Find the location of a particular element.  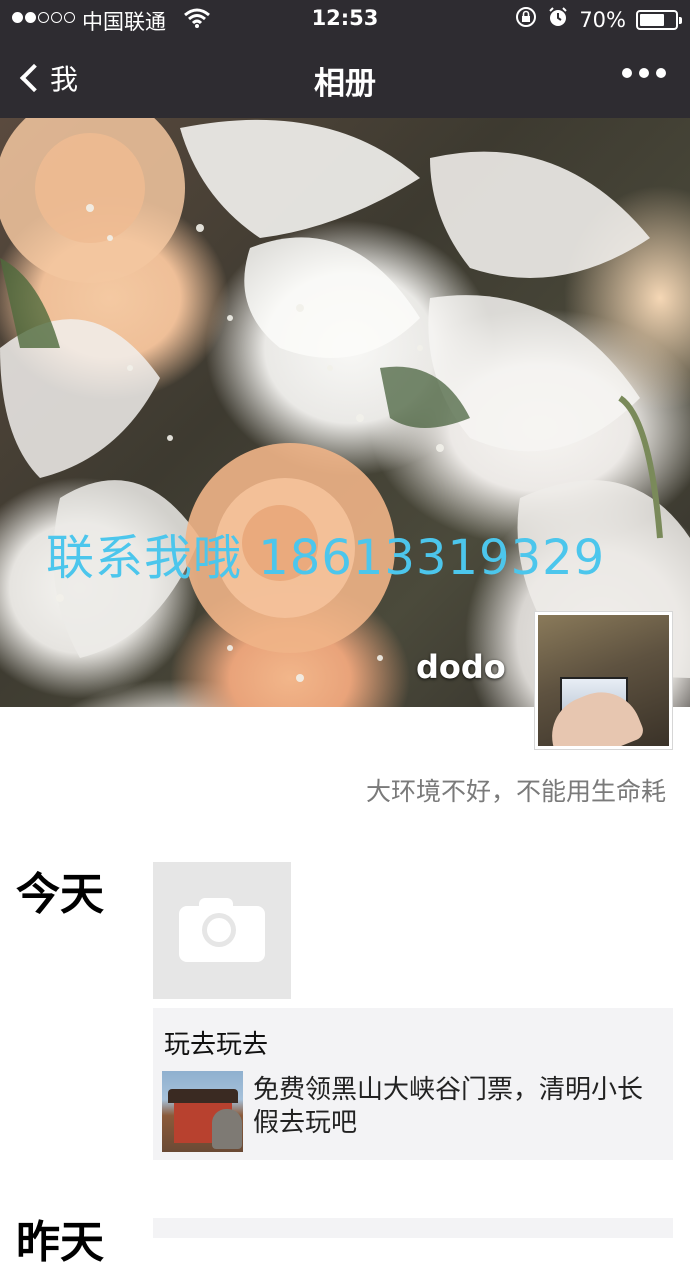

status-right-group: 70% is located at coordinates (598, 19).